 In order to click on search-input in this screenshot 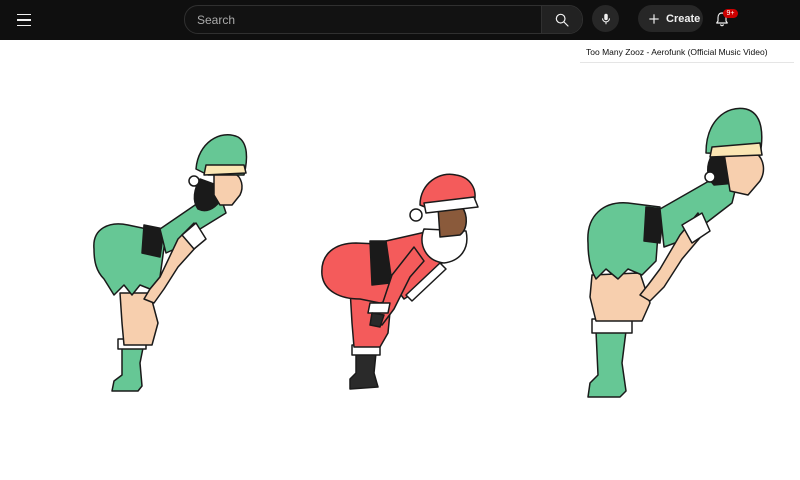, I will do `click(363, 19)`.